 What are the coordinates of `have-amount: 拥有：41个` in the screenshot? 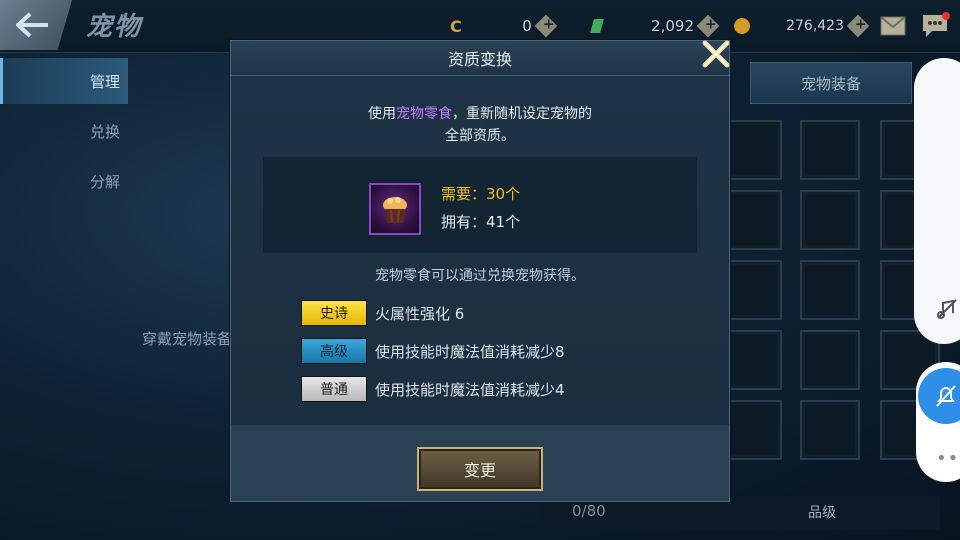 It's located at (481, 222).